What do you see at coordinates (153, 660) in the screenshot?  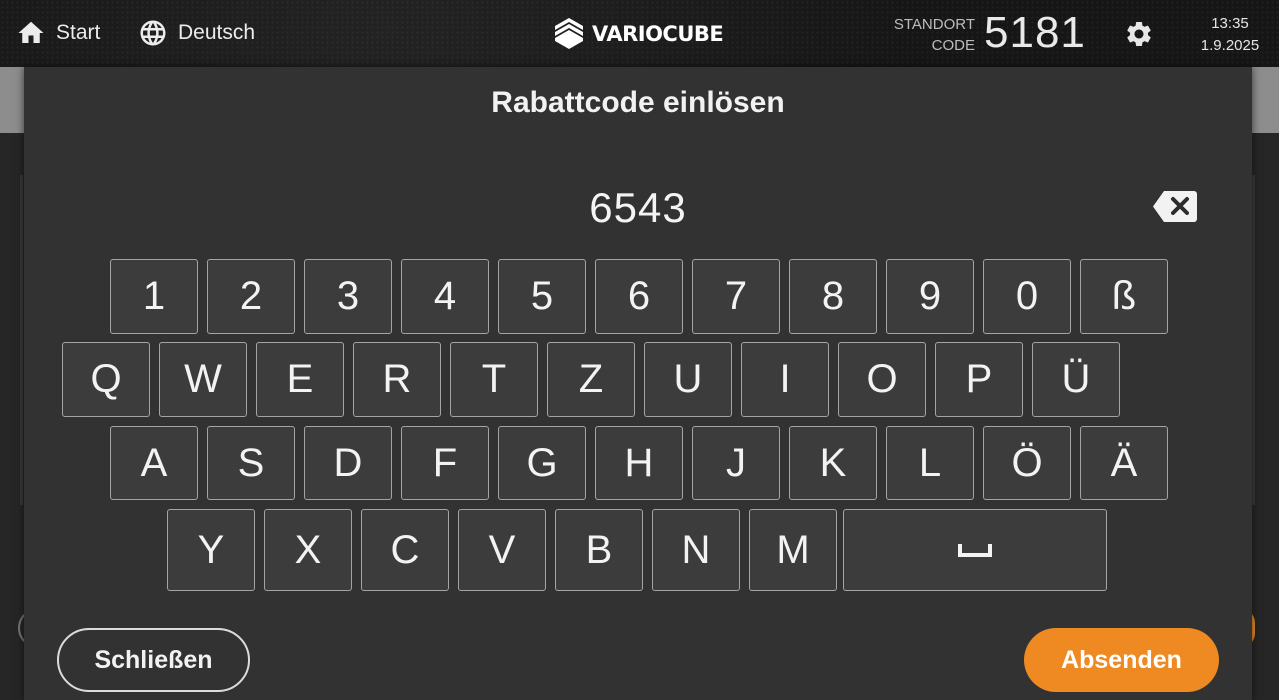 I see `close-button: Schließen` at bounding box center [153, 660].